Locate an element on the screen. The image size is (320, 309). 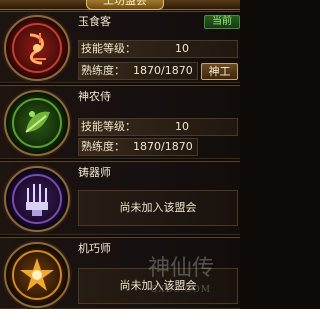
not-joined-notice: 尚未加入该盟会 is located at coordinates (158, 208).